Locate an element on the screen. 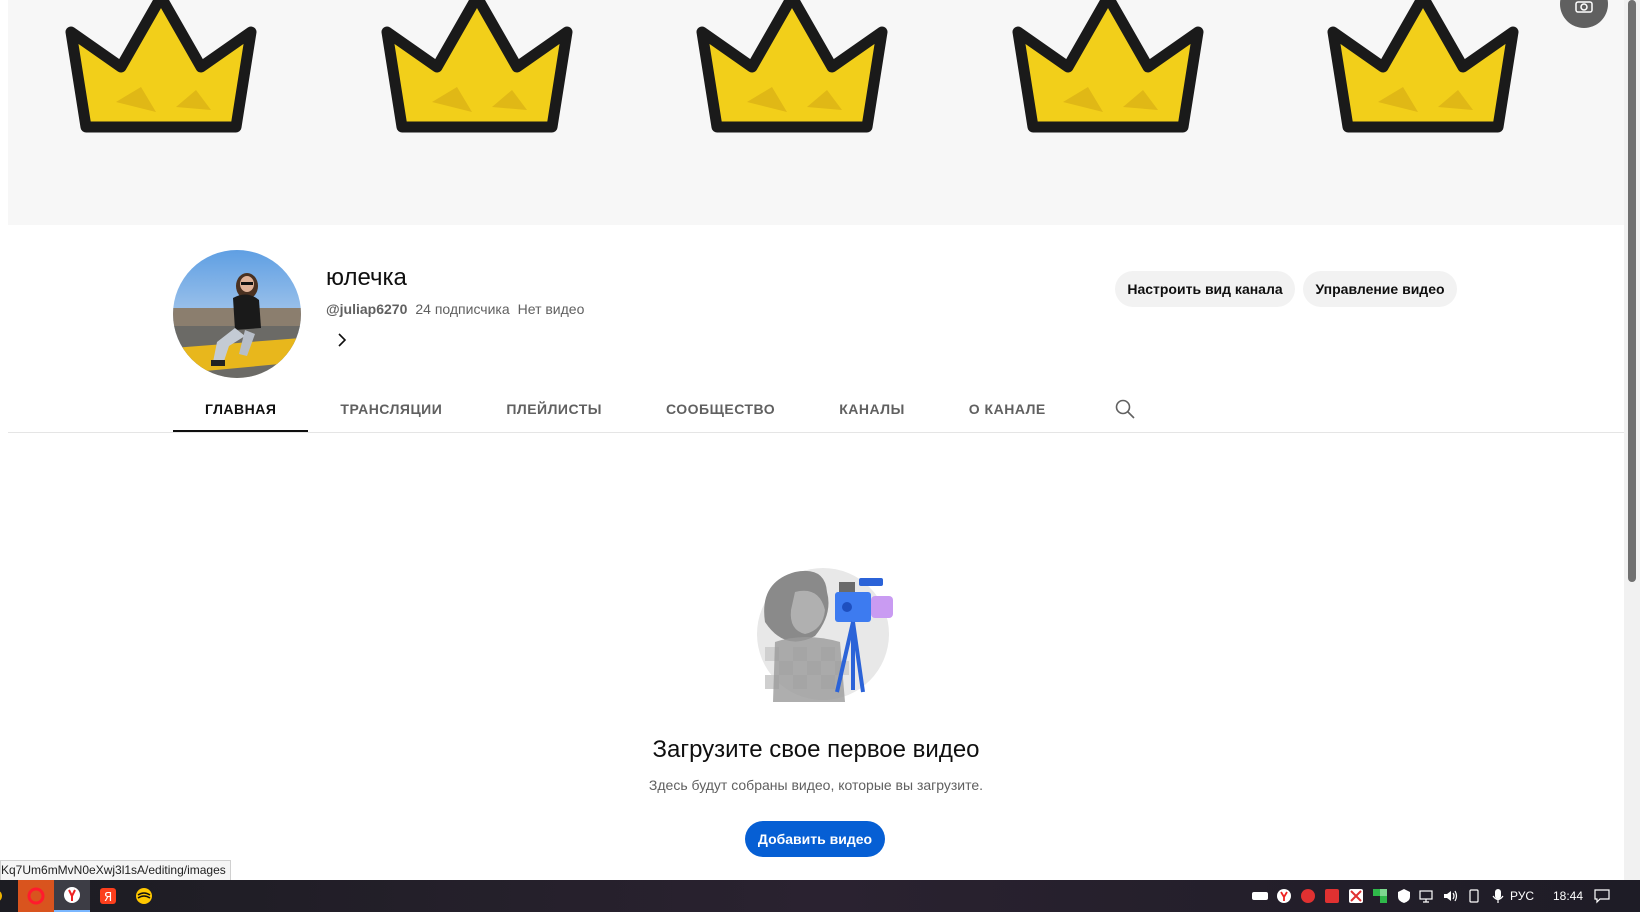  tabs-divider is located at coordinates (816, 432).